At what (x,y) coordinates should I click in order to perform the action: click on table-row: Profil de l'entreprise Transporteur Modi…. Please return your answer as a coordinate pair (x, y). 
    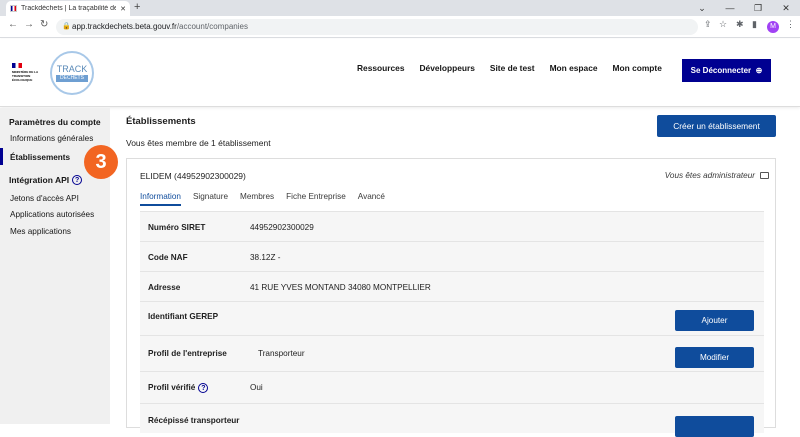
    Looking at the image, I should click on (452, 353).